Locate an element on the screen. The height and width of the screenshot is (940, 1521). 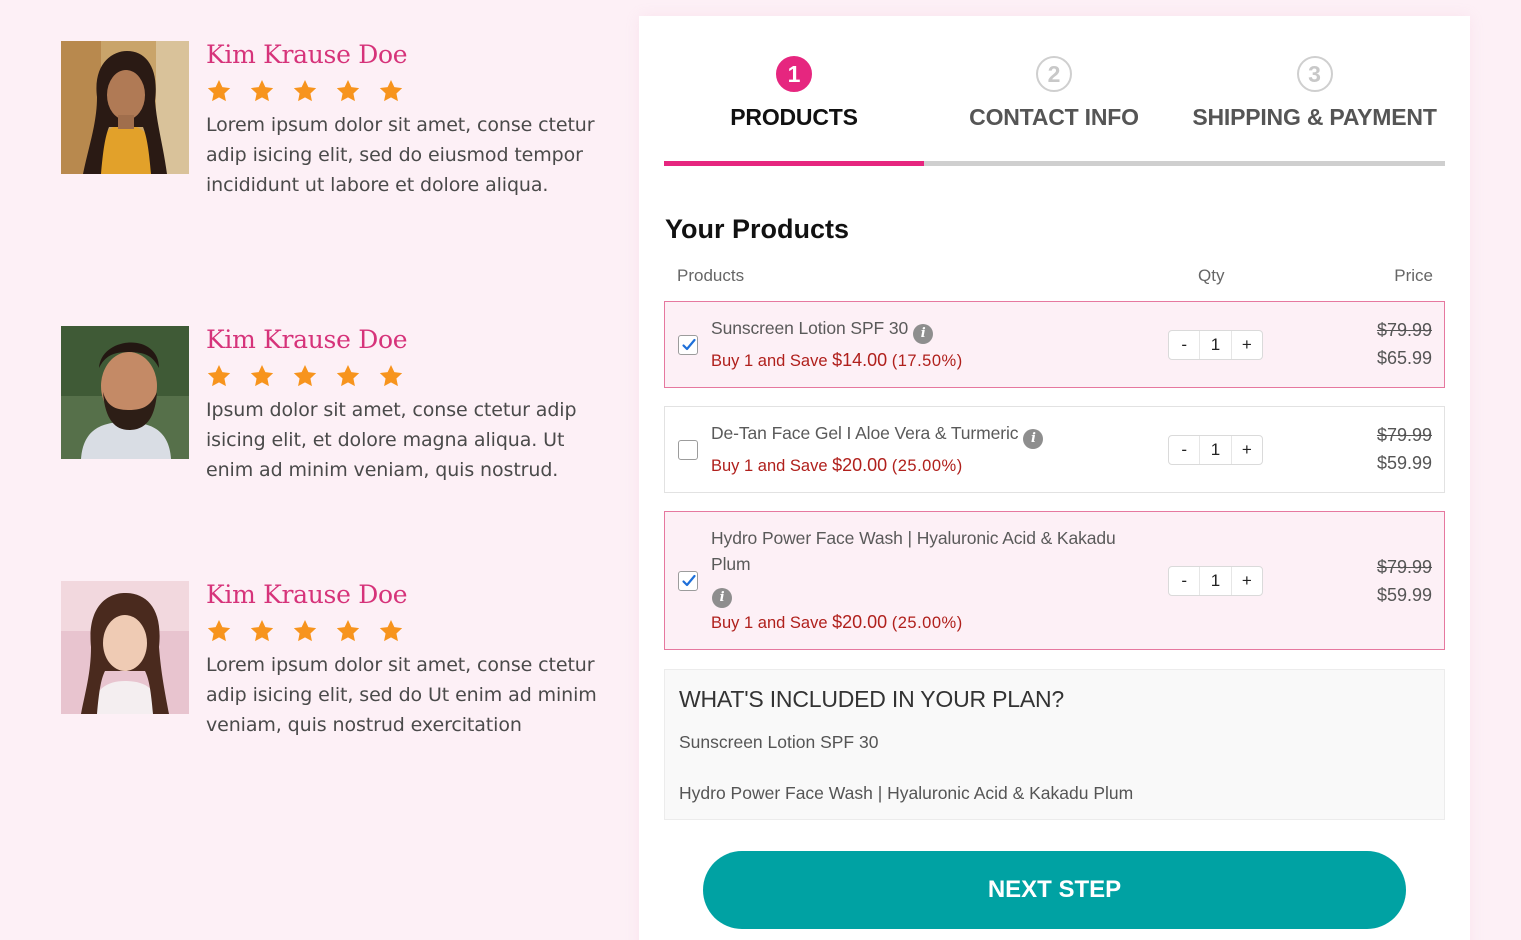
step-number: 2 is located at coordinates (1054, 74).